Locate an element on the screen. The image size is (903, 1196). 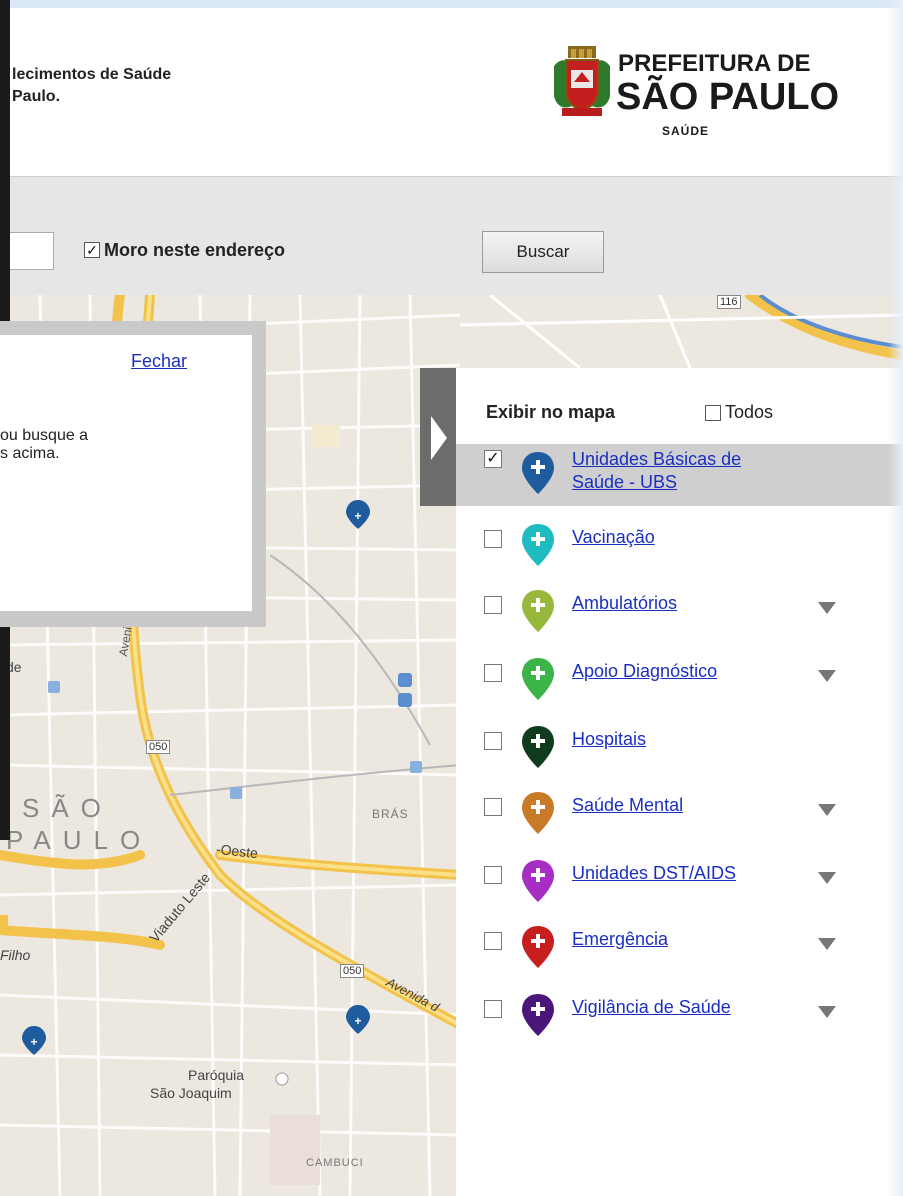
logo-line-3: SAÚDE is located at coordinates (686, 131).